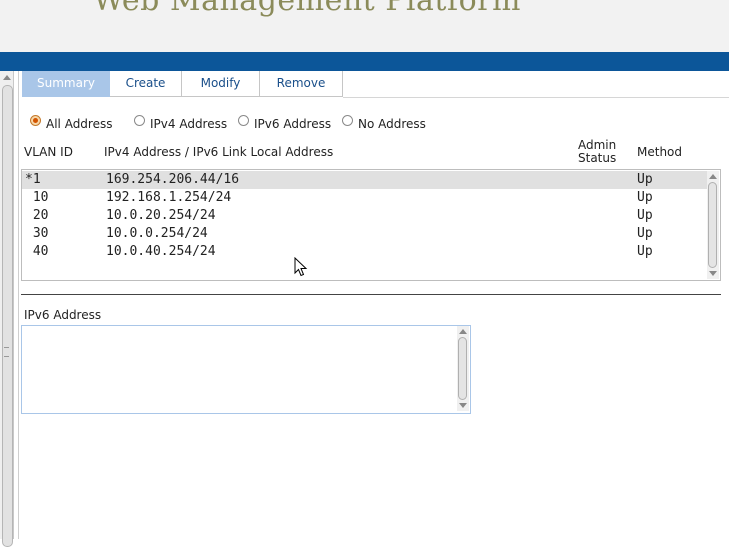 Image resolution: width=729 pixels, height=547 pixels. What do you see at coordinates (157, 233) in the screenshot?
I see `address-cell: 10.0.0.254/24` at bounding box center [157, 233].